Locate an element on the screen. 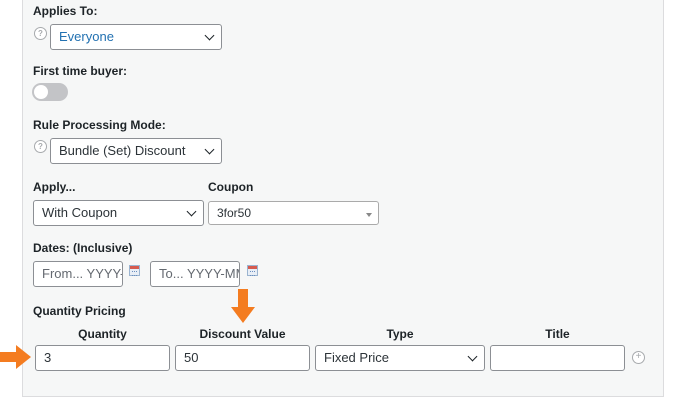 The height and width of the screenshot is (411, 675). quantity-value: 3 is located at coordinates (48, 357).